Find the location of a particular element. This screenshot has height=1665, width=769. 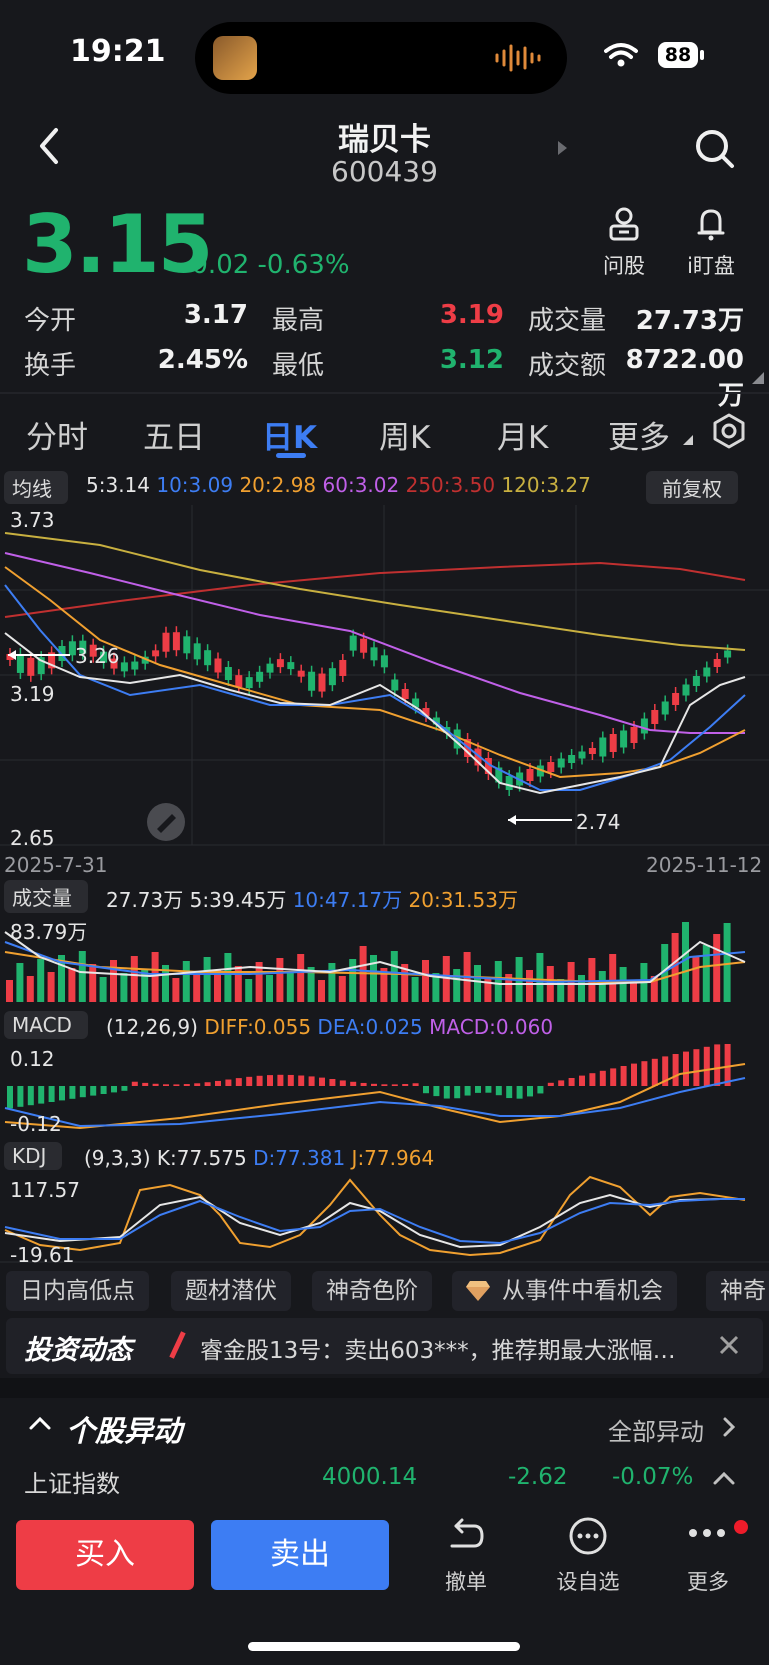

high-label: 最高 is located at coordinates (298, 321).